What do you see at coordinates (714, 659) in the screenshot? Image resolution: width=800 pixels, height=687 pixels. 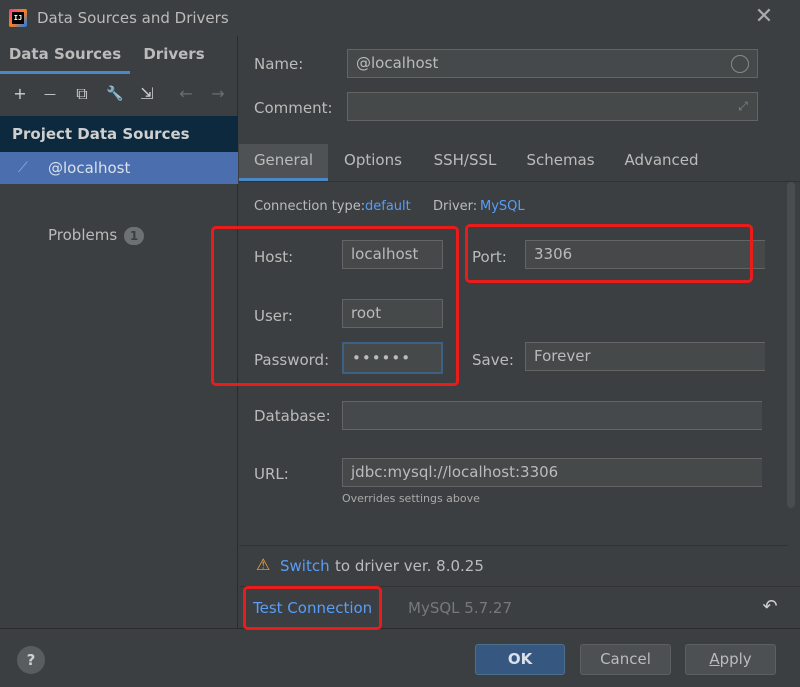 I see `apply-mnemonic: A` at bounding box center [714, 659].